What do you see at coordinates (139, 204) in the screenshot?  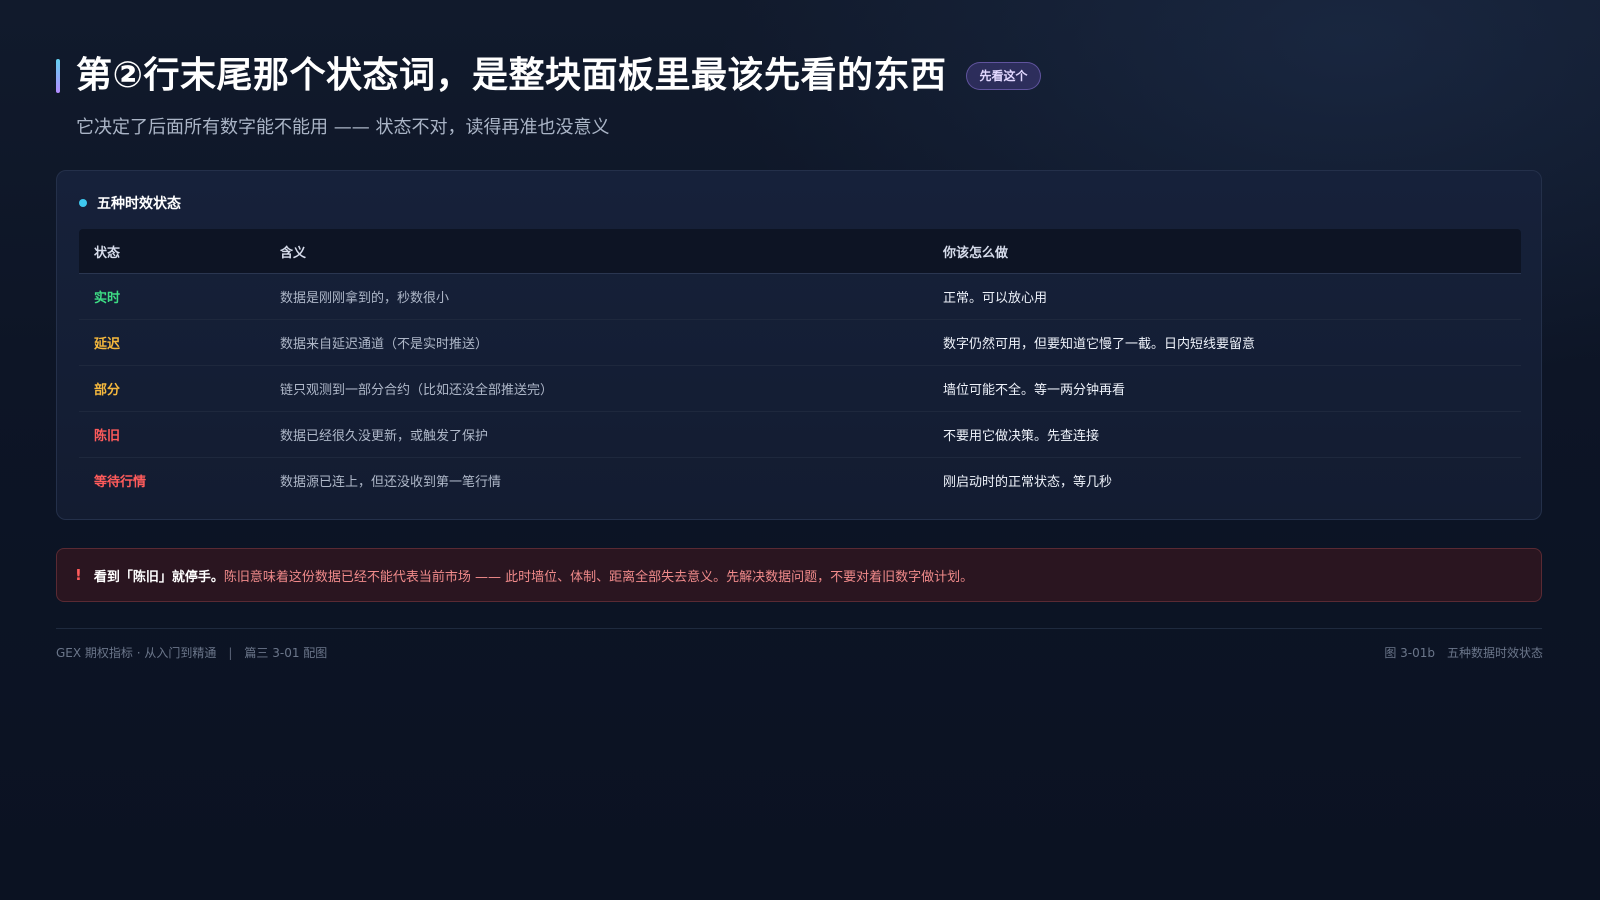 I see `card-title: 五种时效状态` at bounding box center [139, 204].